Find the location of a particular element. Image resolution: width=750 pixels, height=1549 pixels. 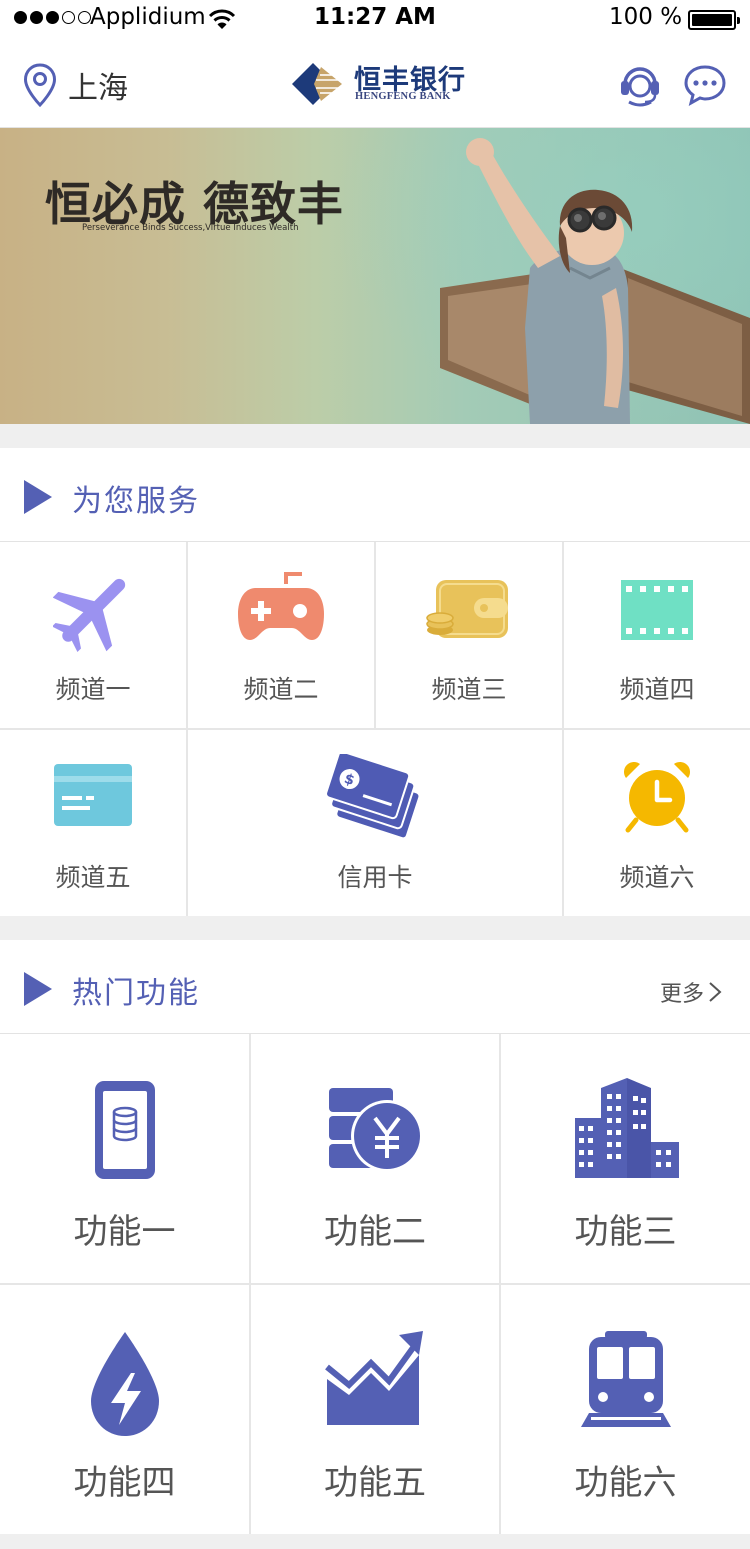

wifi-icon is located at coordinates (222, 19).